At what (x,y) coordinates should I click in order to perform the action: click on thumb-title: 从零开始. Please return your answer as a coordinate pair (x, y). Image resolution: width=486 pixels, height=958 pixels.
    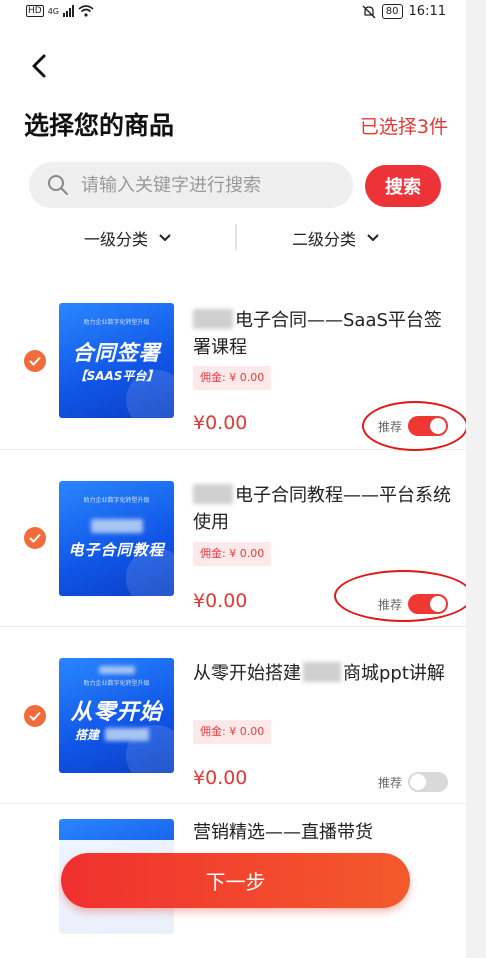
    Looking at the image, I should click on (116, 712).